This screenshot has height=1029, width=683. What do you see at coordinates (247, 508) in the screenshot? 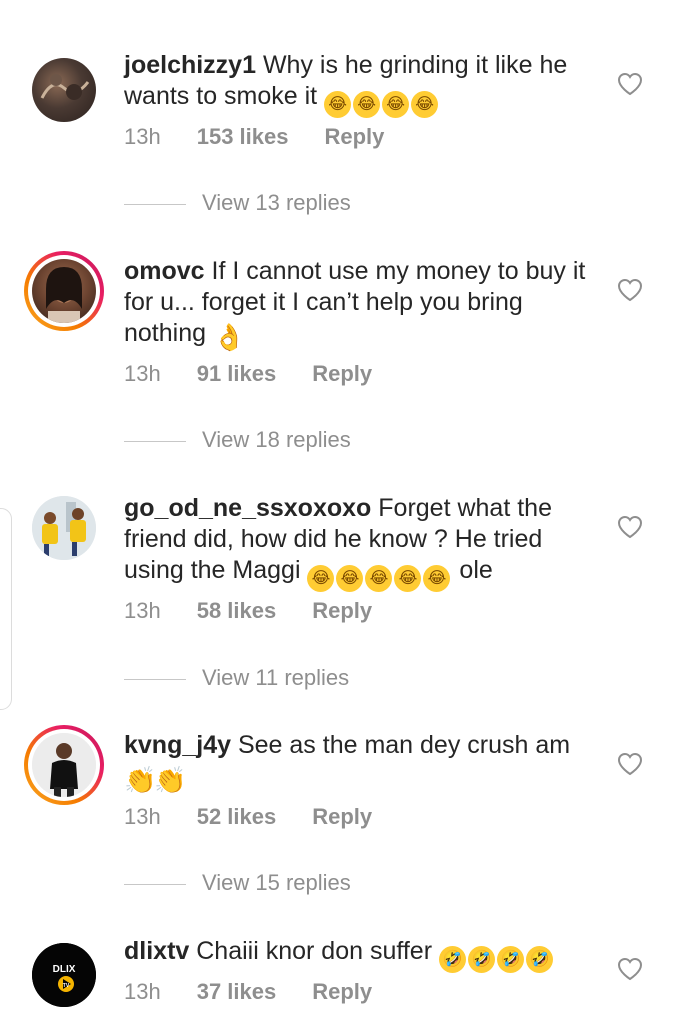
I see `comment-username: go_od_ne_ssxoxoxo` at bounding box center [247, 508].